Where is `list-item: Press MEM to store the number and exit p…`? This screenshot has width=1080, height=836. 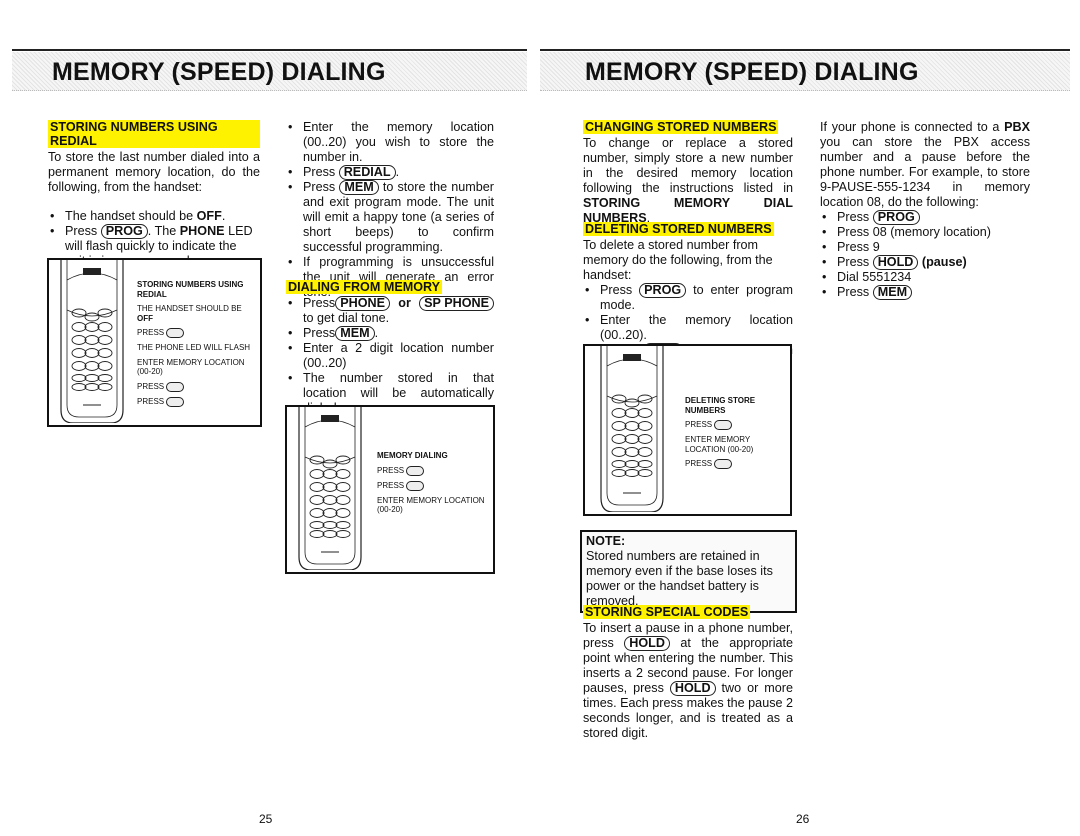 list-item: Press MEM to store the number and exit p… is located at coordinates (390, 217).